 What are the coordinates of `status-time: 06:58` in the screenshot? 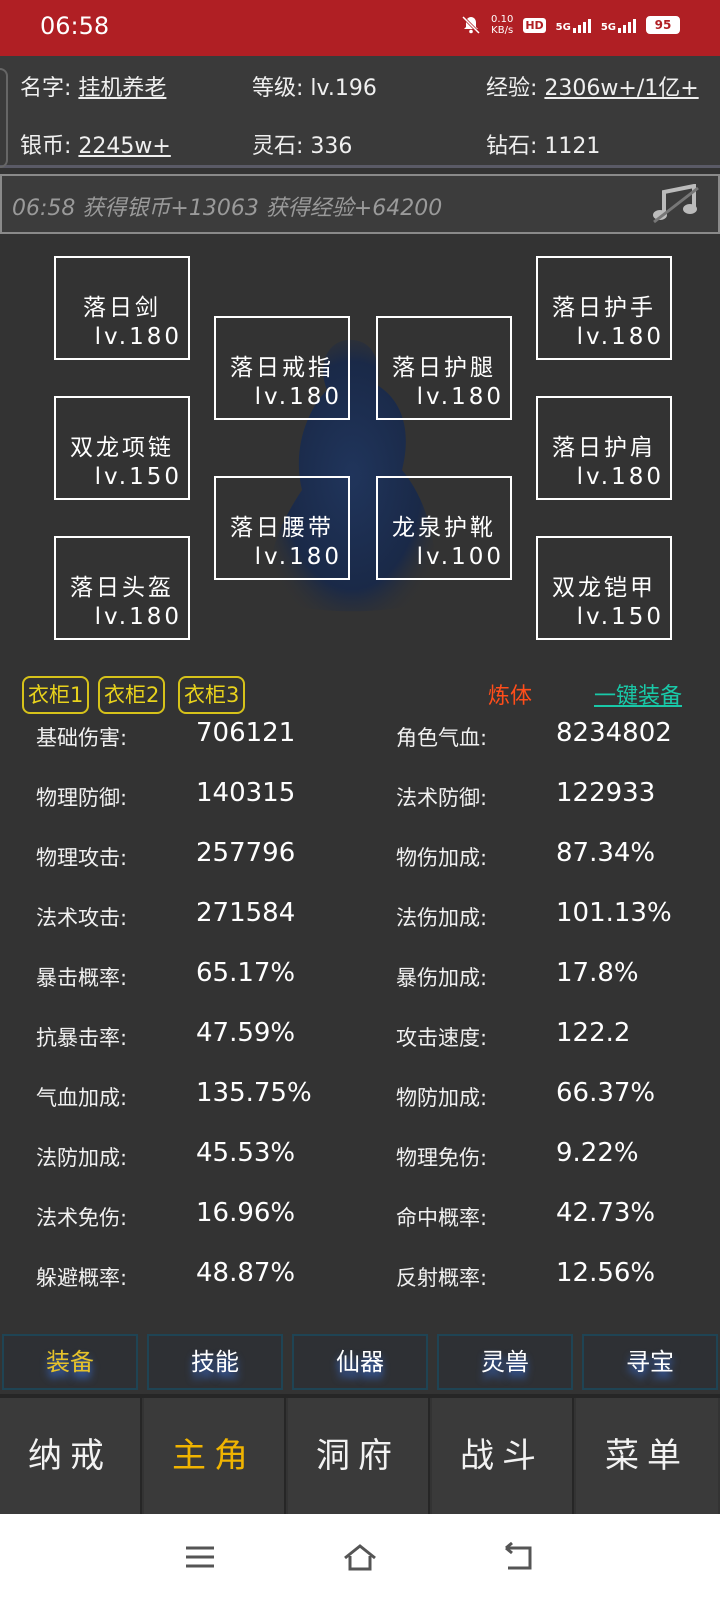 It's located at (75, 26).